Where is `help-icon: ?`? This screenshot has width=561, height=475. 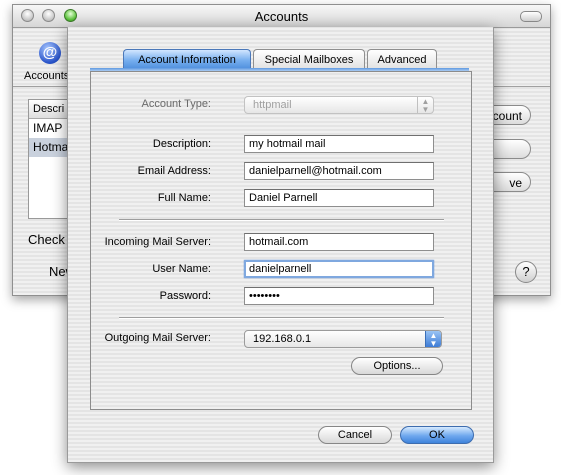 help-icon: ? is located at coordinates (526, 272).